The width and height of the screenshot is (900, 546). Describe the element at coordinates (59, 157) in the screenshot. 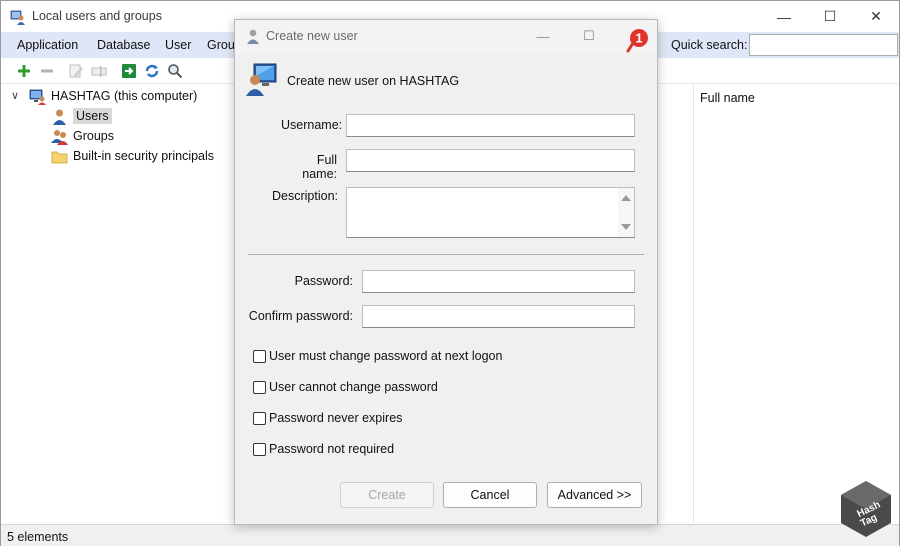

I see `folder-icon` at that location.